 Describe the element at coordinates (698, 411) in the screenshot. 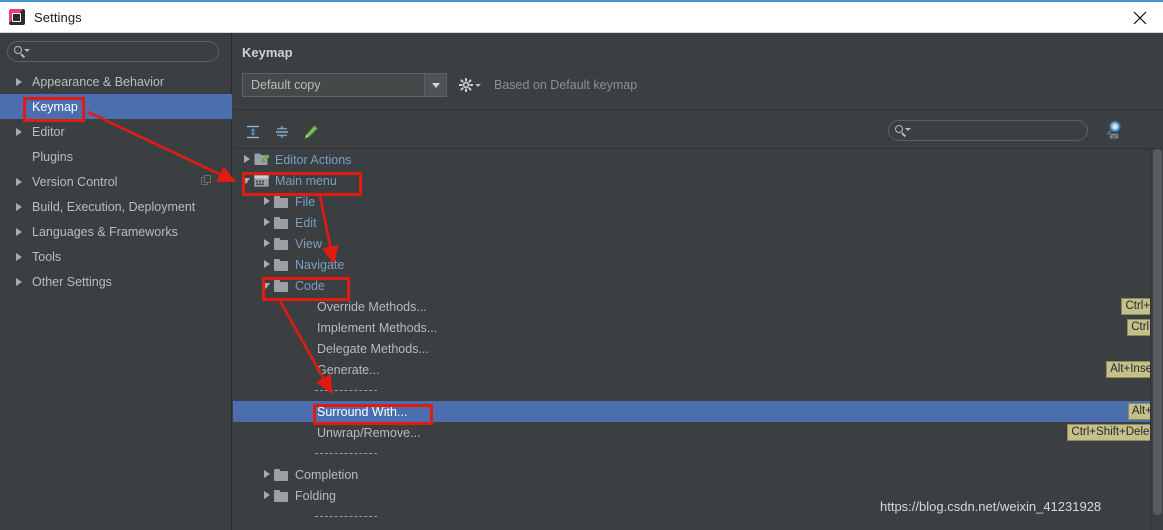

I see `tree-row-surround-with: Surround With... Alt+T` at that location.